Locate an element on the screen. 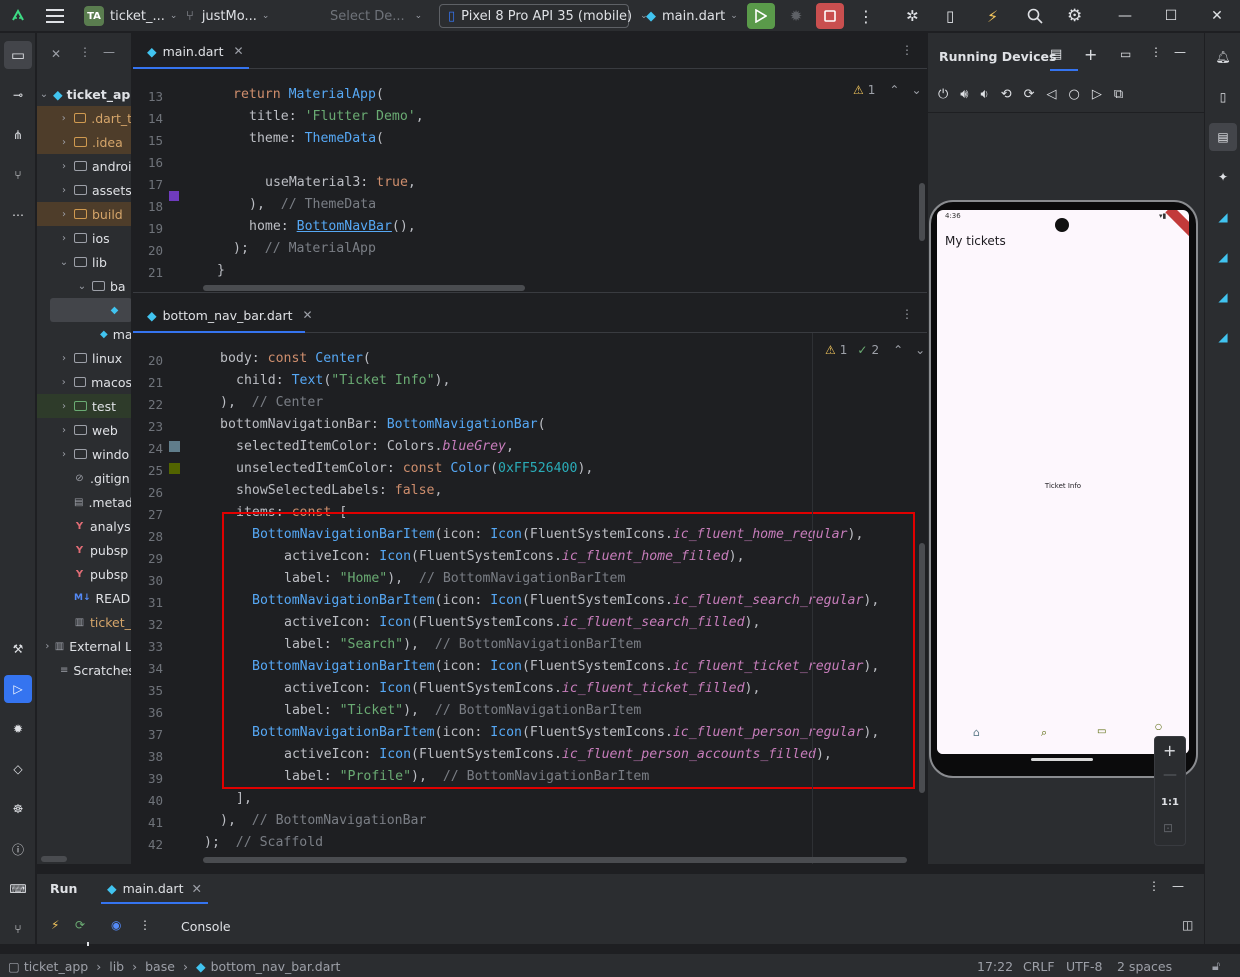 This screenshot has height=977, width=1240. tab-bottom-nav-bar: ◆ bottom_nav_bar.dart ✕ is located at coordinates (223, 315).